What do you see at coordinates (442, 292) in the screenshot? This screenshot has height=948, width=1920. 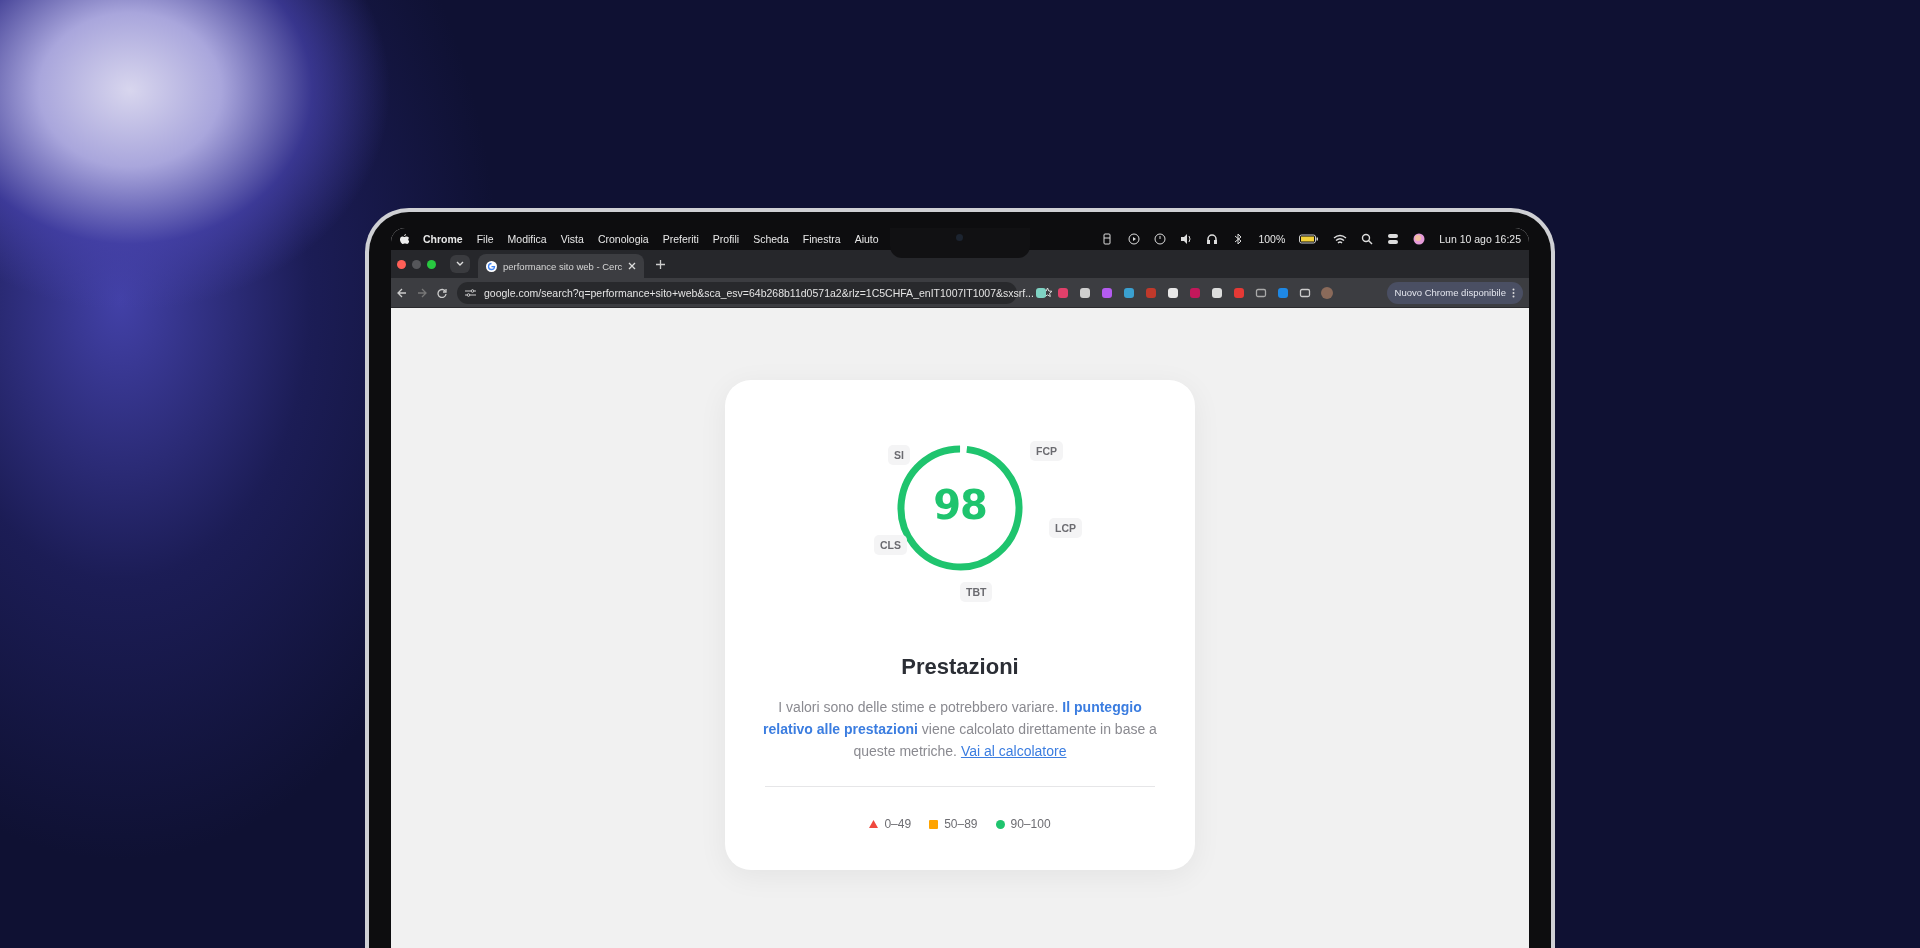 I see `reload-icon` at bounding box center [442, 292].